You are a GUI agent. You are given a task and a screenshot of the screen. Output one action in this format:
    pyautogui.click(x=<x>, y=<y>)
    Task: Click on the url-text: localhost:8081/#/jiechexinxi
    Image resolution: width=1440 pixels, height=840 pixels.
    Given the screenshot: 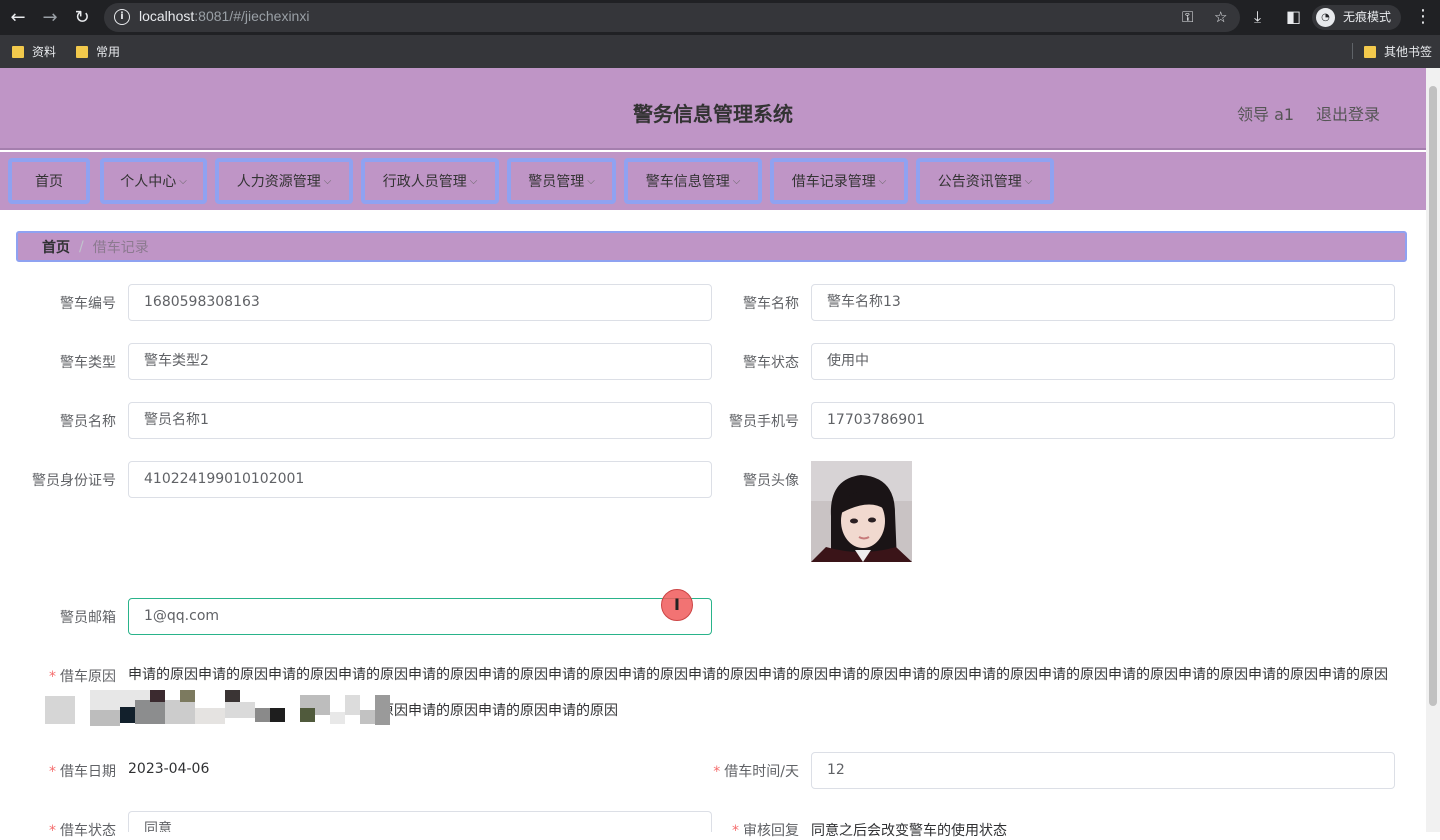 What is the action you would take?
    pyautogui.click(x=224, y=16)
    